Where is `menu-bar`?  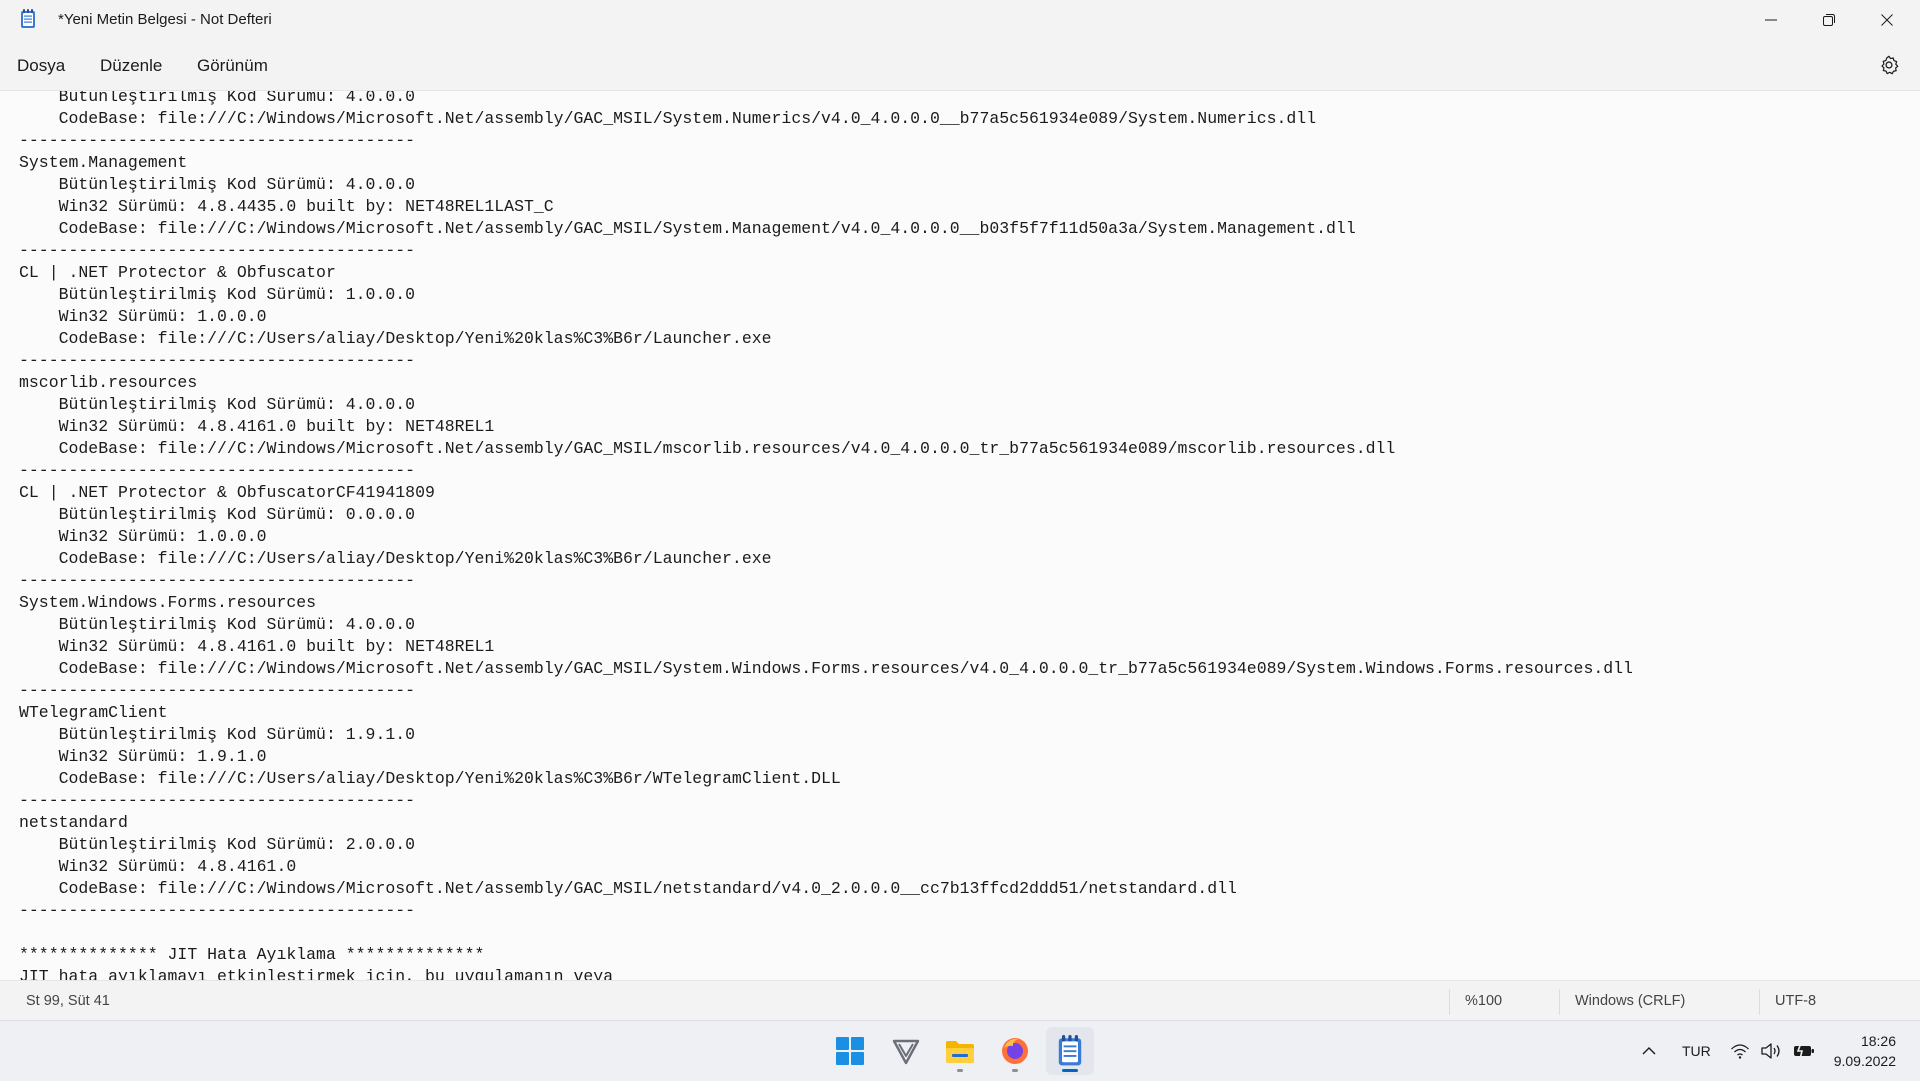
menu-bar is located at coordinates (960, 65).